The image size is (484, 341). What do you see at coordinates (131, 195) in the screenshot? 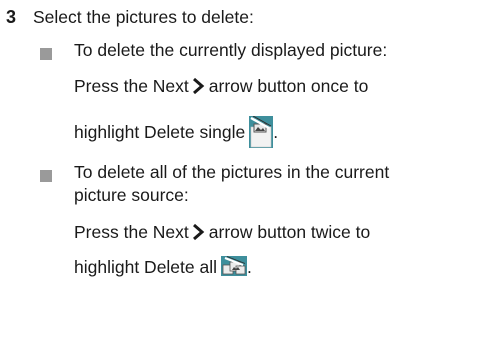
I see `bullet-heading: picture source:` at bounding box center [131, 195].